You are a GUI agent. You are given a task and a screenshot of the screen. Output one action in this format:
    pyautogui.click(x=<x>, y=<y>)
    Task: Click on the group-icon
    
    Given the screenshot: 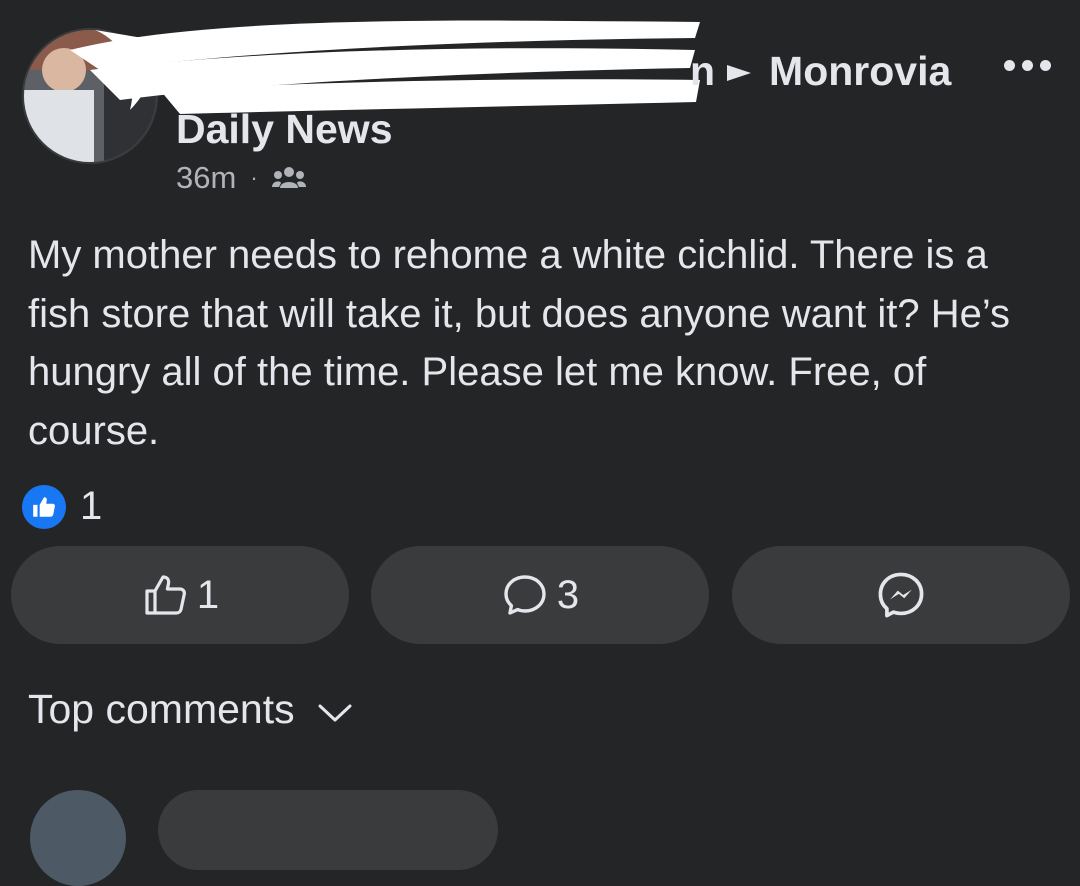 What is the action you would take?
    pyautogui.click(x=288, y=177)
    